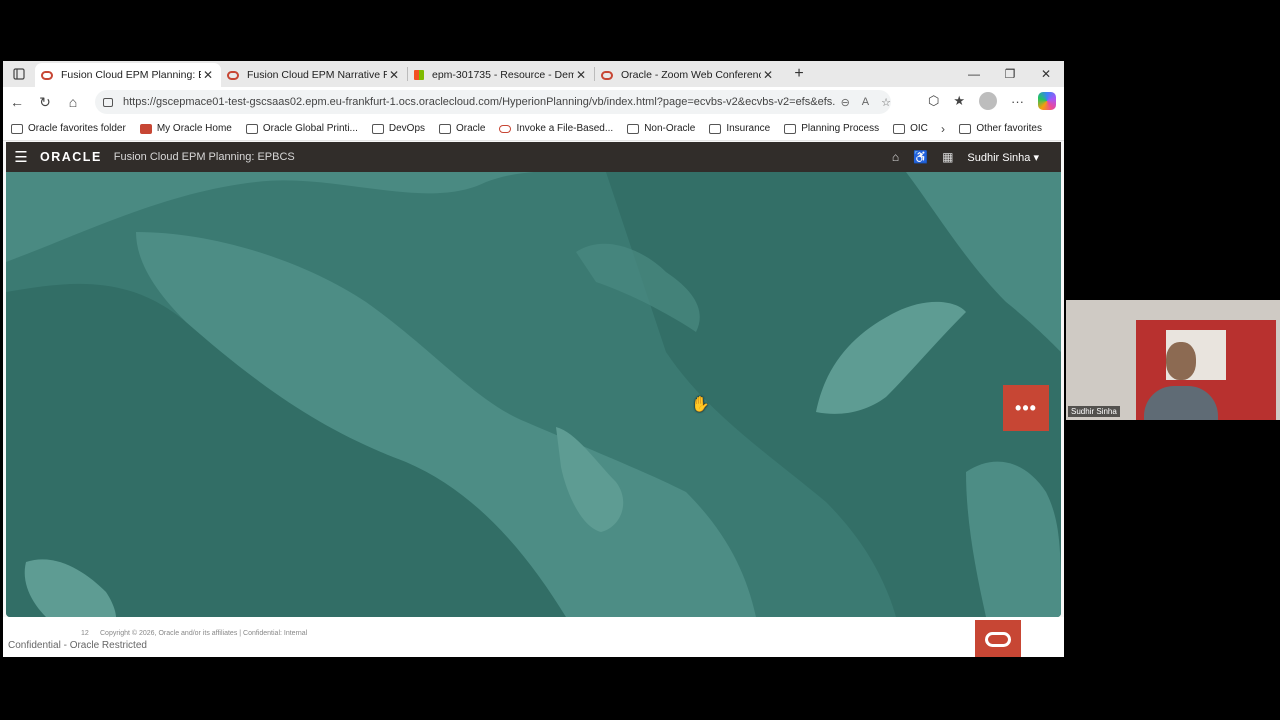 This screenshot has width=1280, height=720. Describe the element at coordinates (19, 74) in the screenshot. I see `tab-actions-icon` at that location.